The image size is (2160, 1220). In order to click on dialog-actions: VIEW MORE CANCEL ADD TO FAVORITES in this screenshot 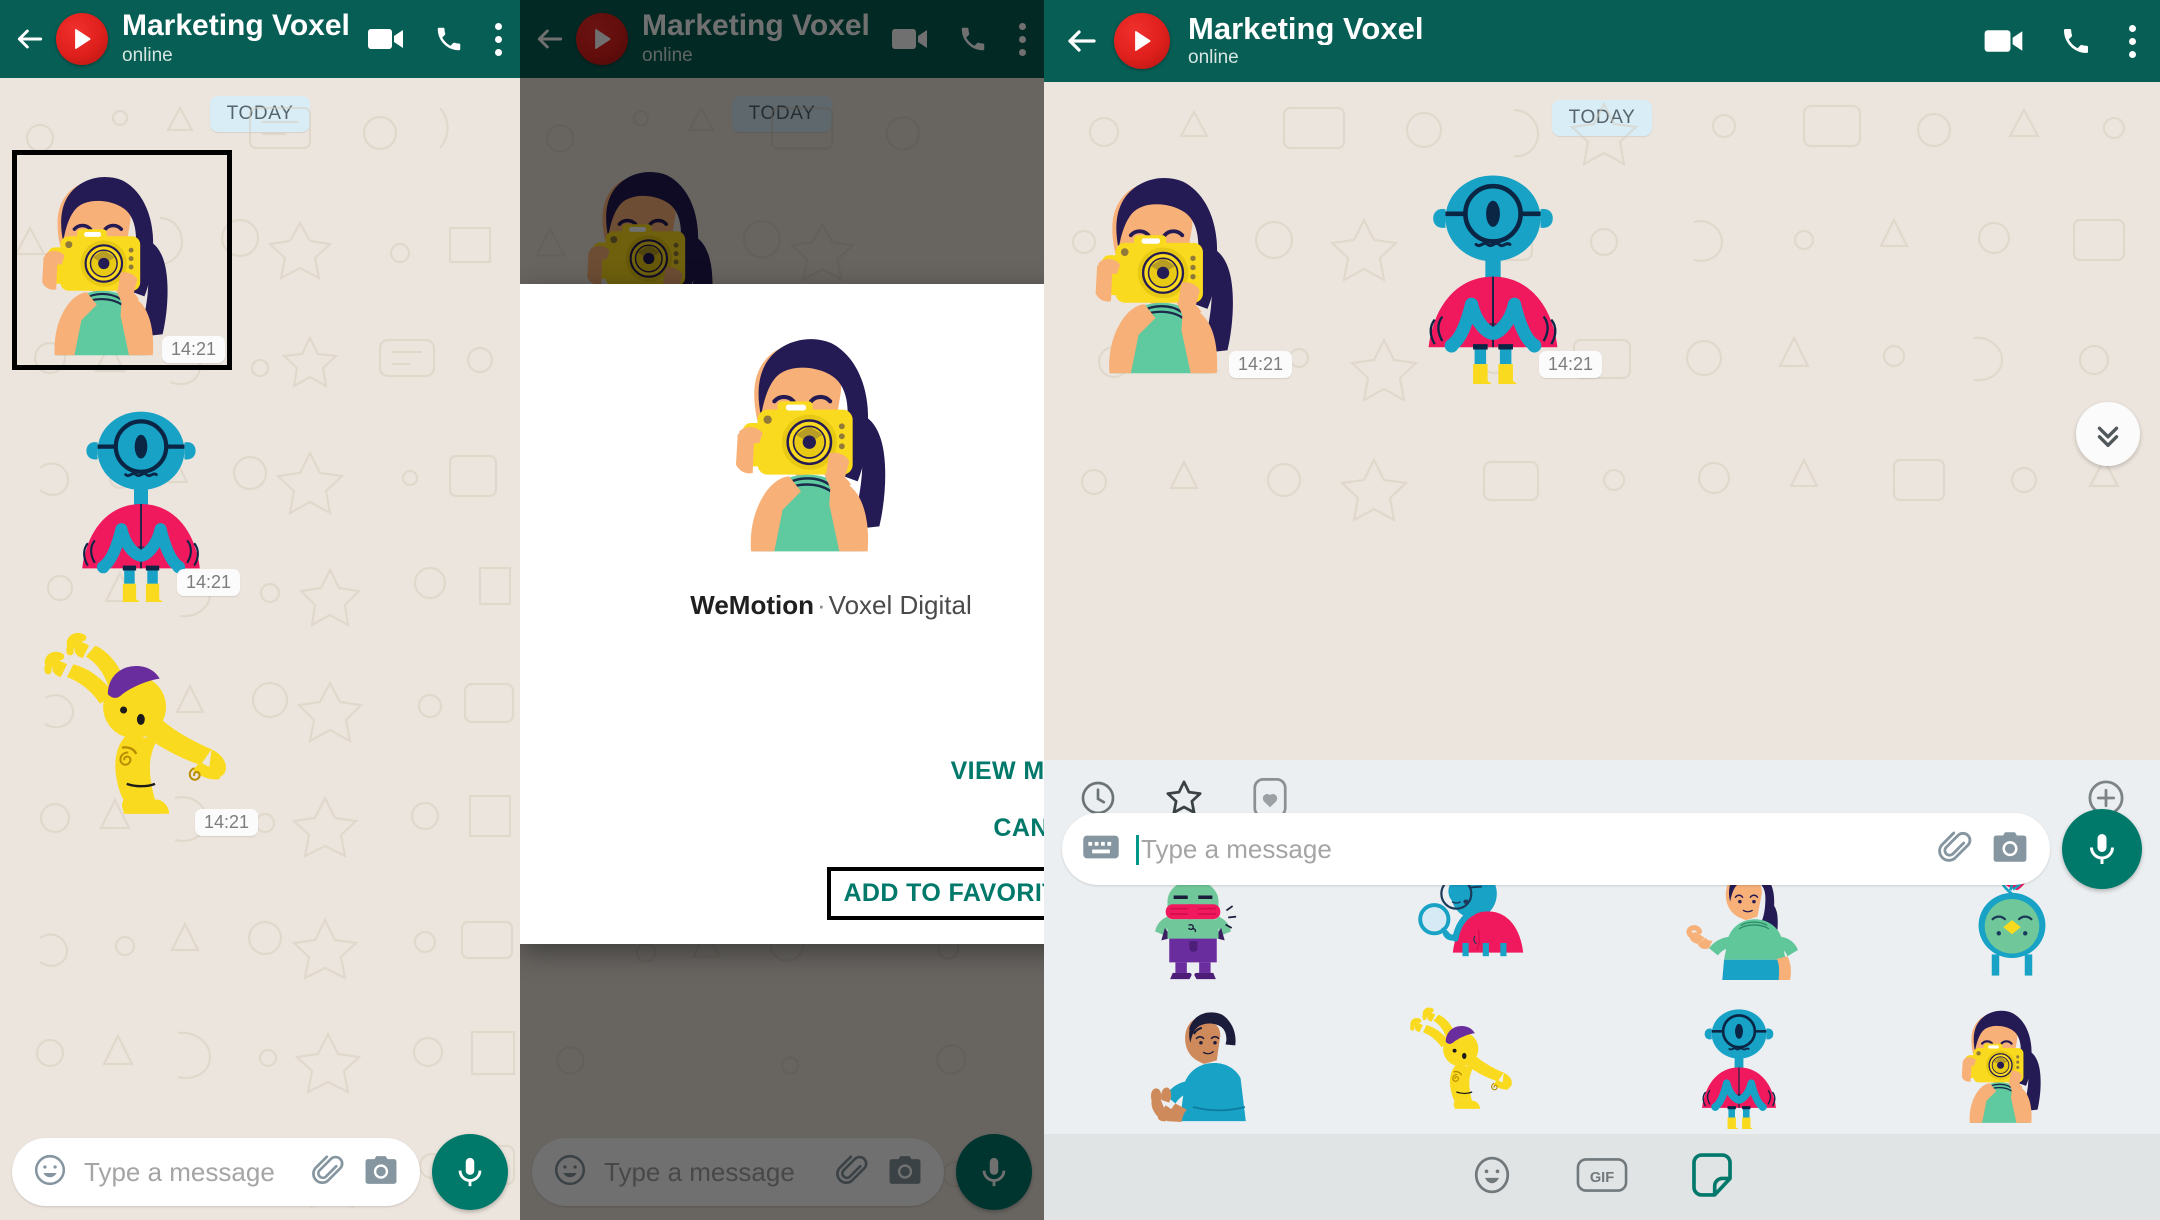, I will do `click(799, 831)`.